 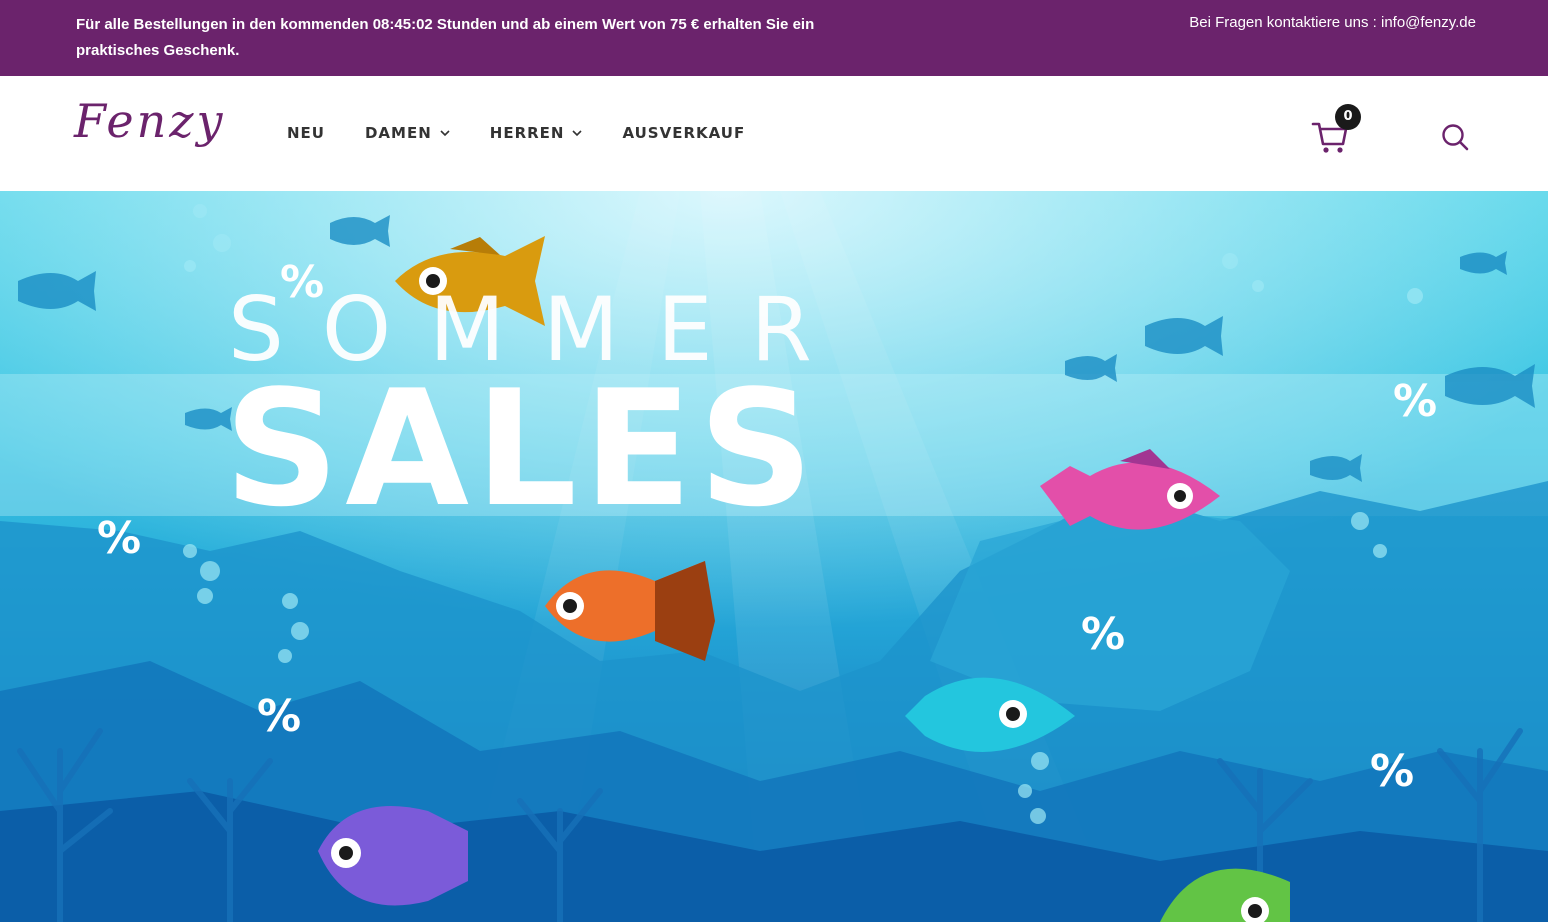 What do you see at coordinates (527, 133) in the screenshot?
I see `nav-label: HERREN` at bounding box center [527, 133].